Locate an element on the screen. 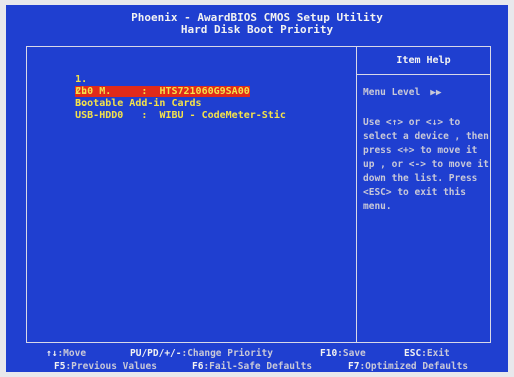  menu-level-label: Menu Level is located at coordinates (392, 92).